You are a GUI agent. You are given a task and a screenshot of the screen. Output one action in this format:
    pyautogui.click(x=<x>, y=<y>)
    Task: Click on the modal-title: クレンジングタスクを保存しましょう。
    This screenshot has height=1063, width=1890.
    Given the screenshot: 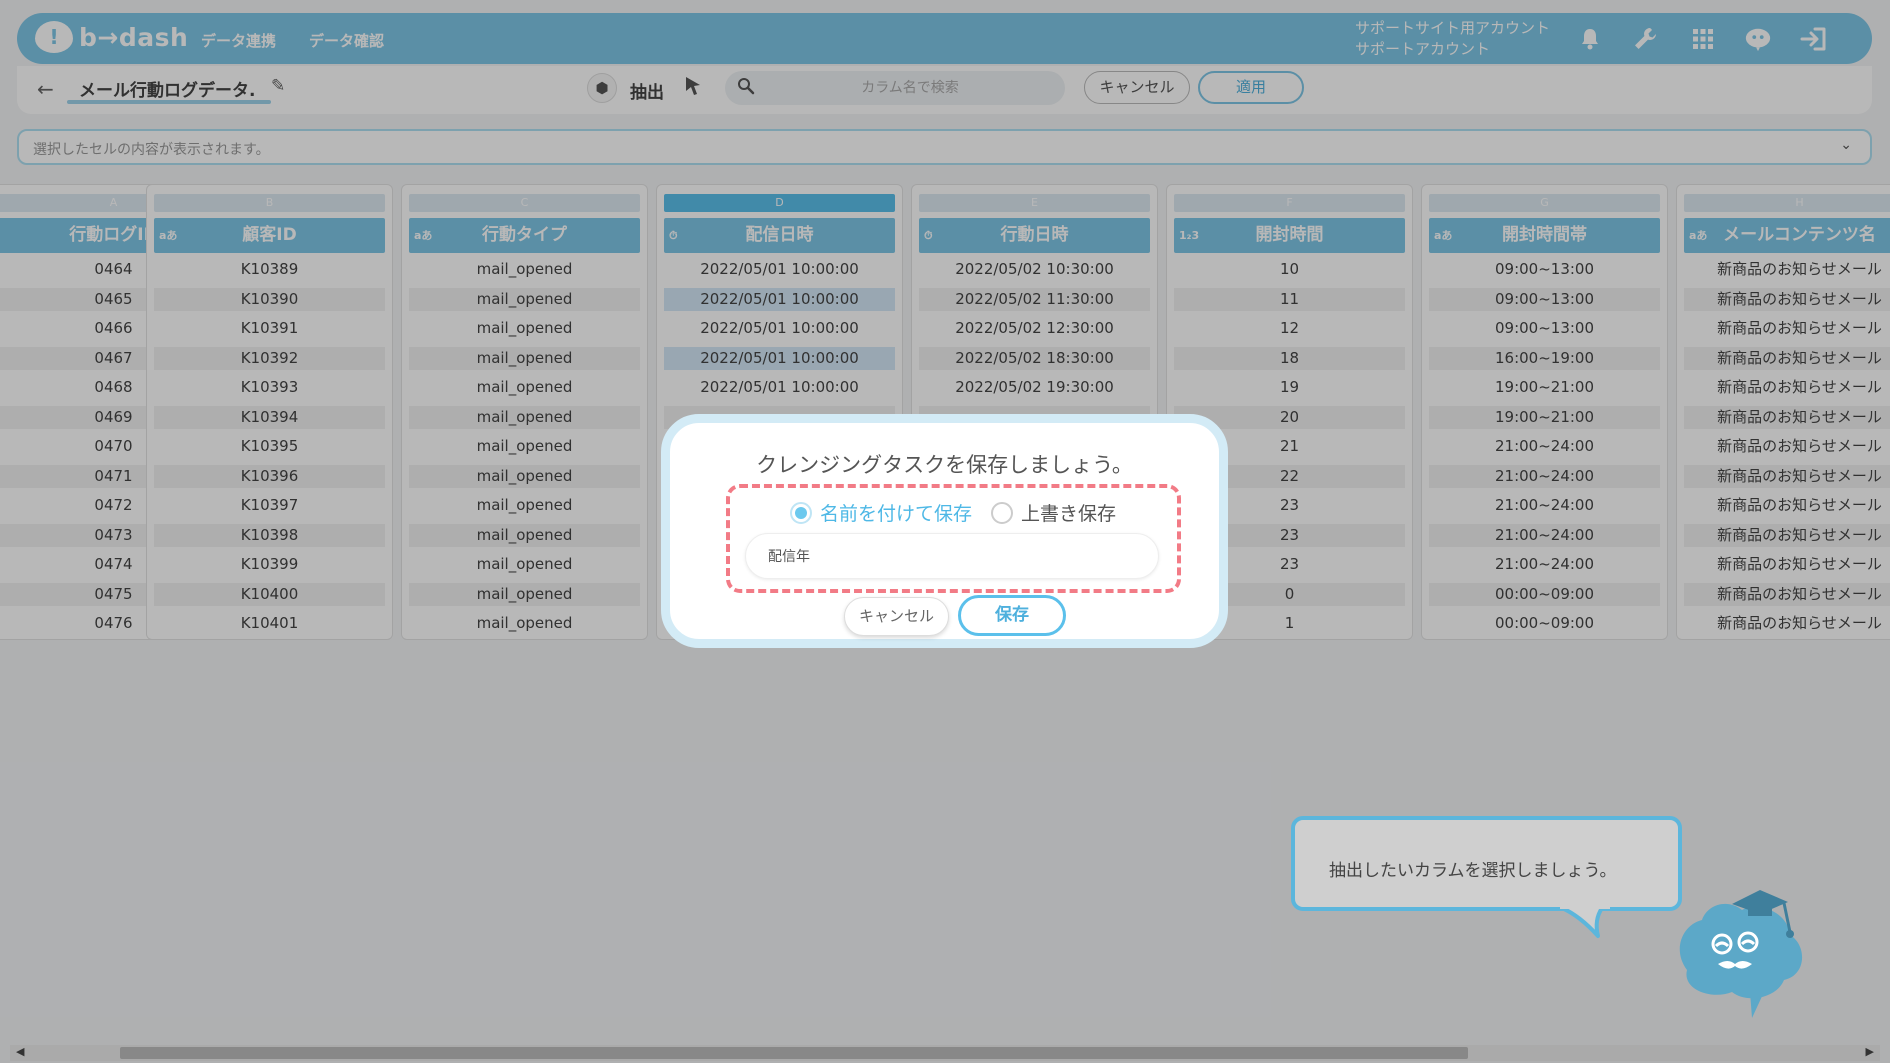 What is the action you would take?
    pyautogui.click(x=944, y=465)
    